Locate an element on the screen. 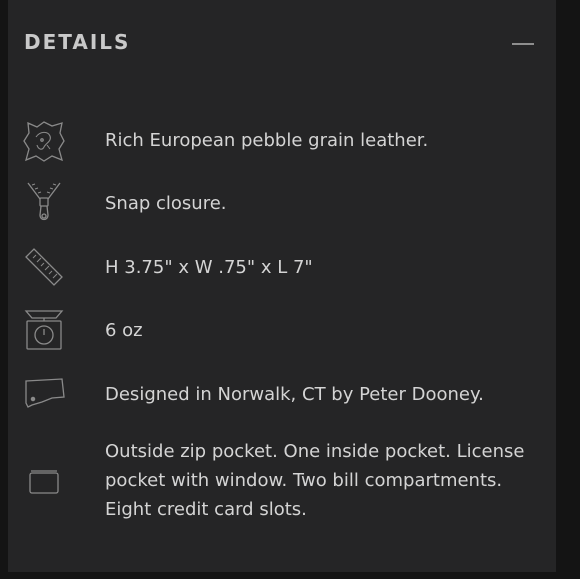 This screenshot has height=579, width=580. collapse-button is located at coordinates (523, 44).